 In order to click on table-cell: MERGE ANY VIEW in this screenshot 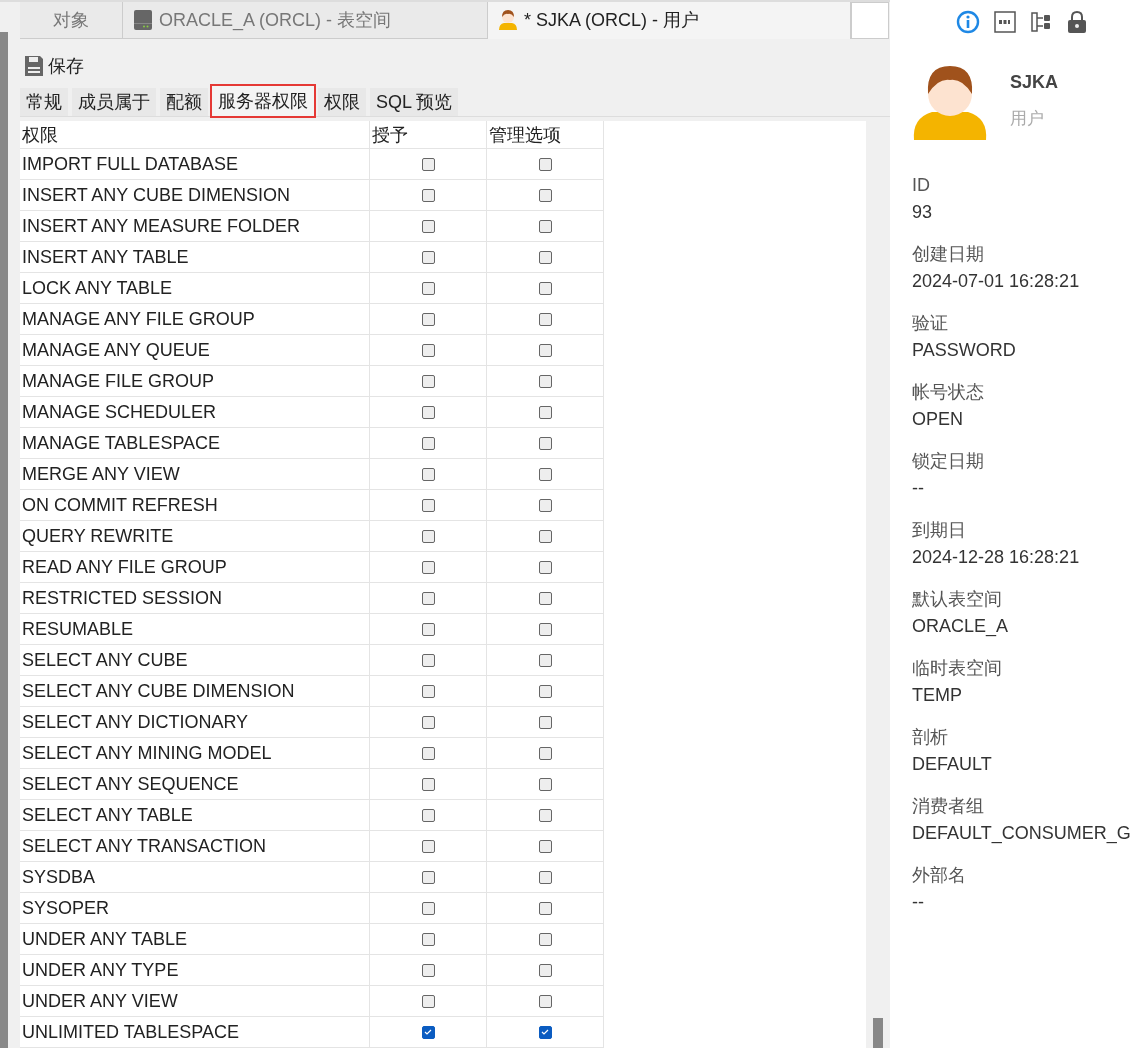, I will do `click(195, 474)`.